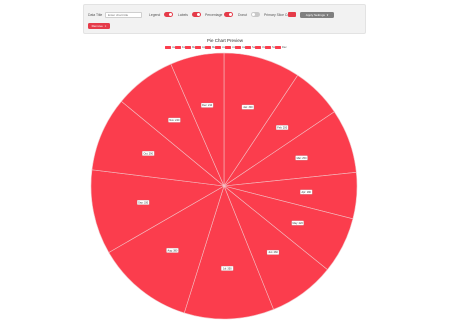 This screenshot has height=324, width=450. I want to click on svg-text: Jul: 350, so click(227, 268).